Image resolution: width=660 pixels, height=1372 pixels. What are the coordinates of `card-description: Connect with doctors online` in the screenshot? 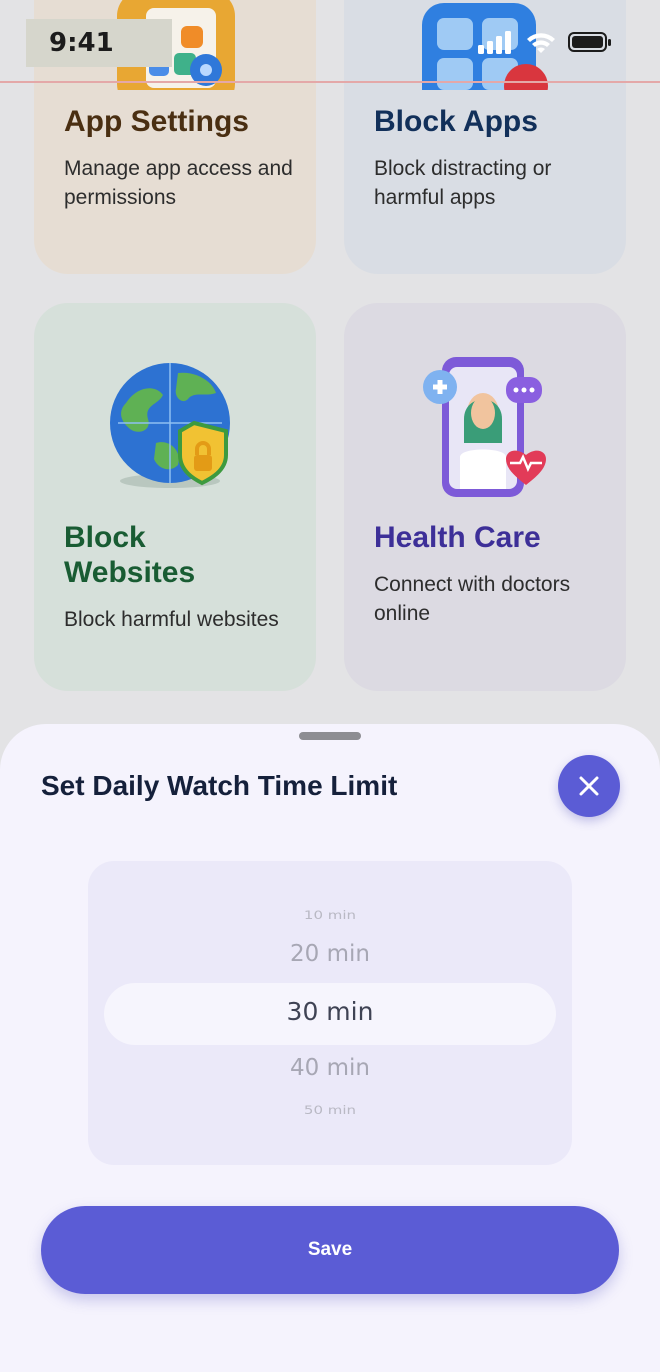 It's located at (472, 599).